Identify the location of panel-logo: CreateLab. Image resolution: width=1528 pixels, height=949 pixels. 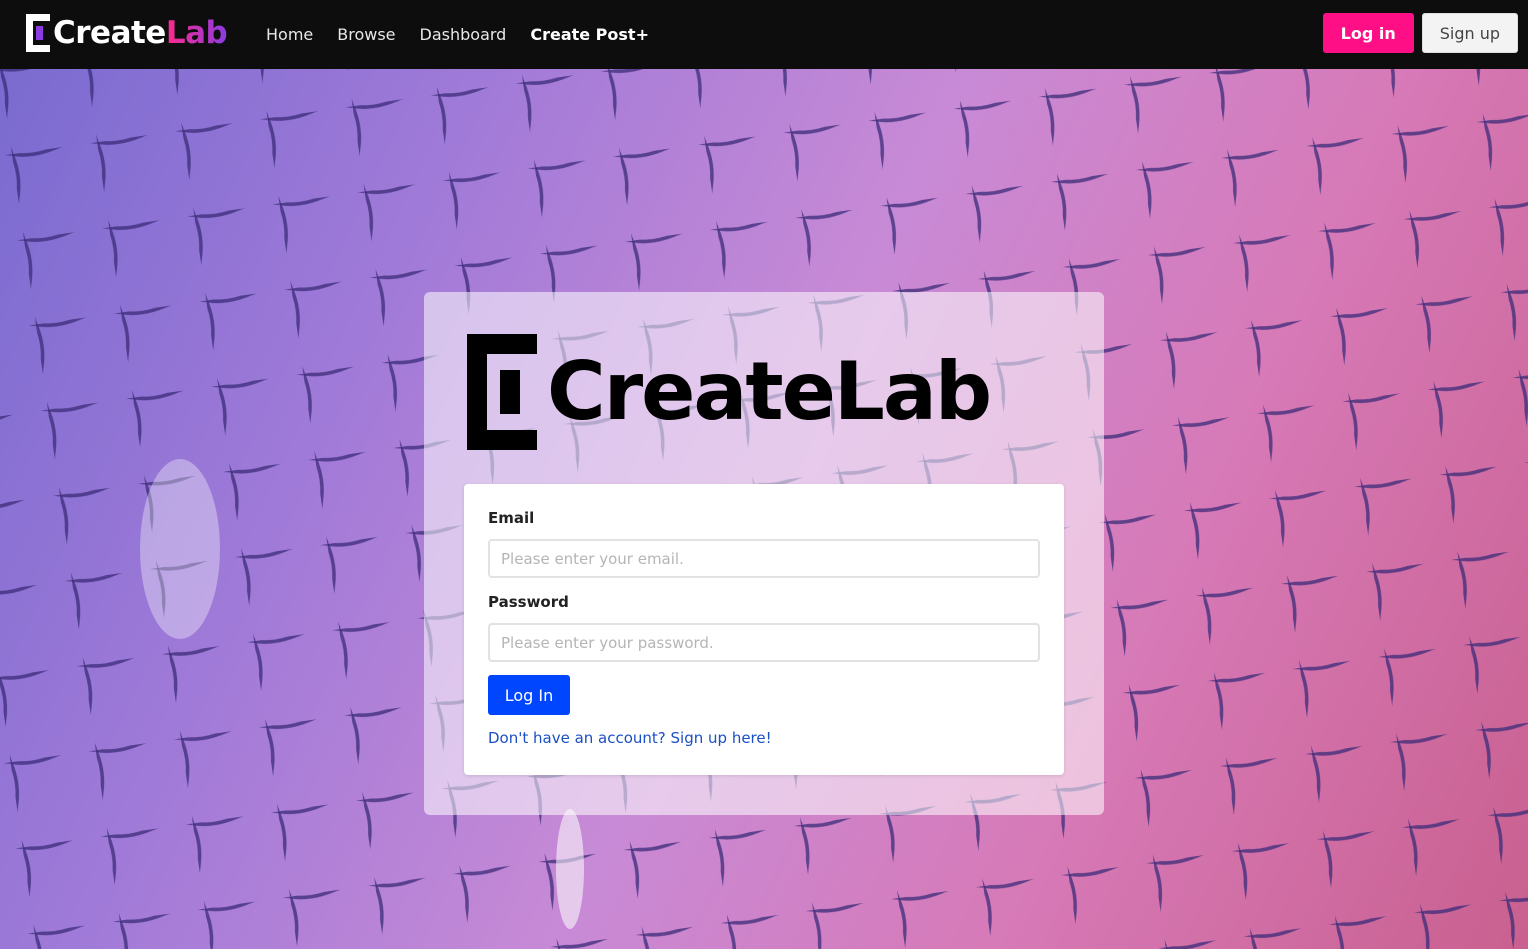
(729, 392).